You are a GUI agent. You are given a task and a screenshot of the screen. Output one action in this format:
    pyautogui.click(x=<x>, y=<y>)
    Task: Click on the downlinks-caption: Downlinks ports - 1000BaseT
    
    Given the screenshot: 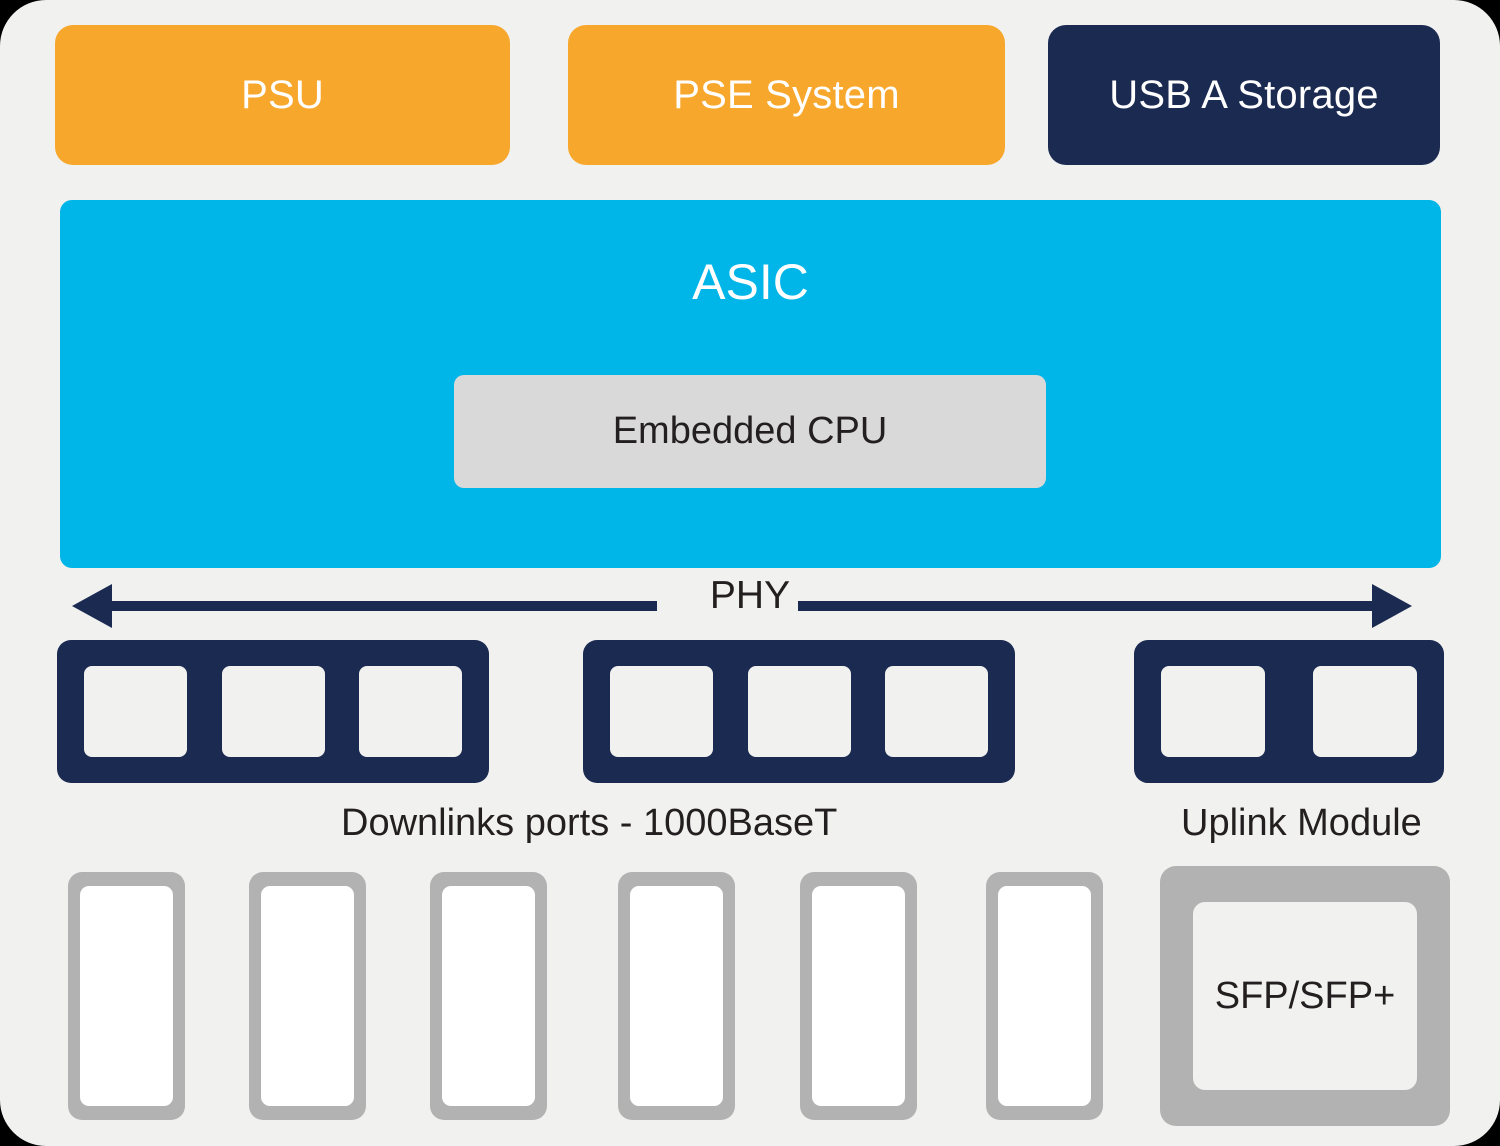 What is the action you would take?
    pyautogui.click(x=589, y=823)
    